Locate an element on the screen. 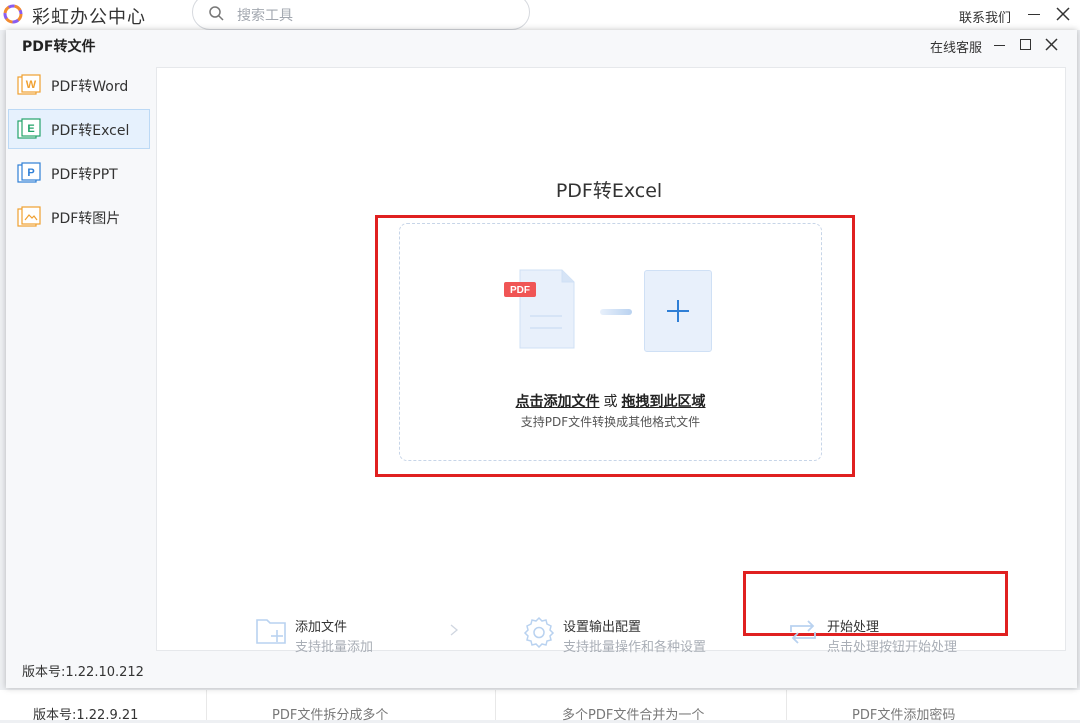  sidebar-item-pdf-to-excel: E PDF转Excel is located at coordinates (79, 129).